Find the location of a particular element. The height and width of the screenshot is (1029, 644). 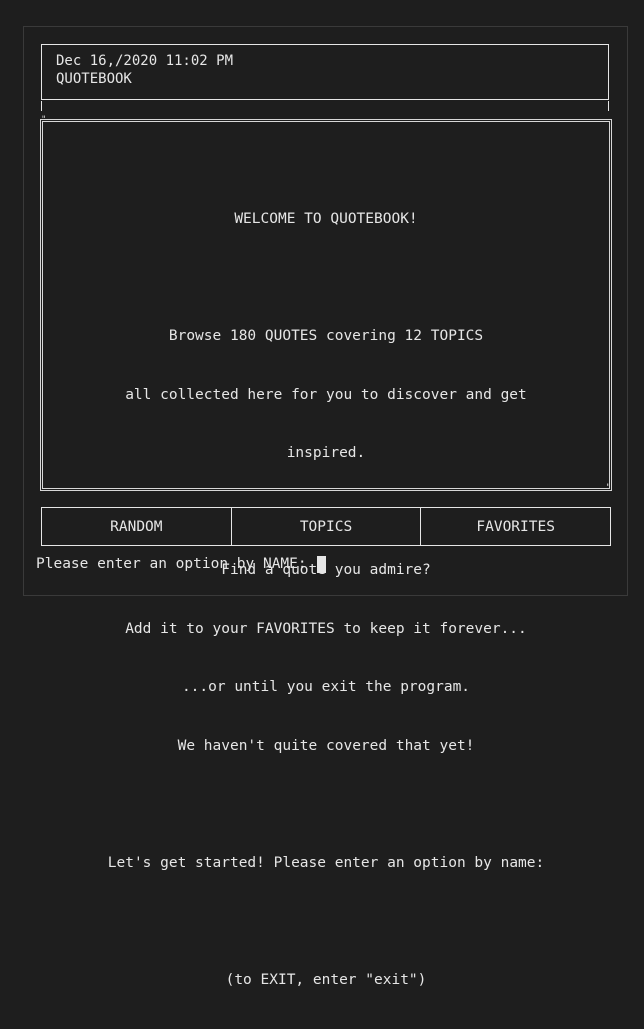

app-name: QUOTEBOOK is located at coordinates (94, 79).